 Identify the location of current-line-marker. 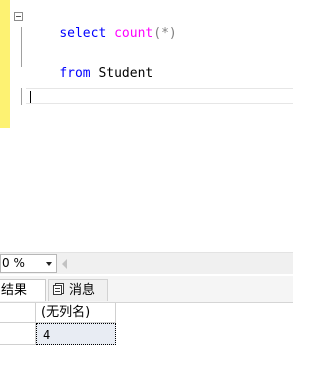
(21, 96).